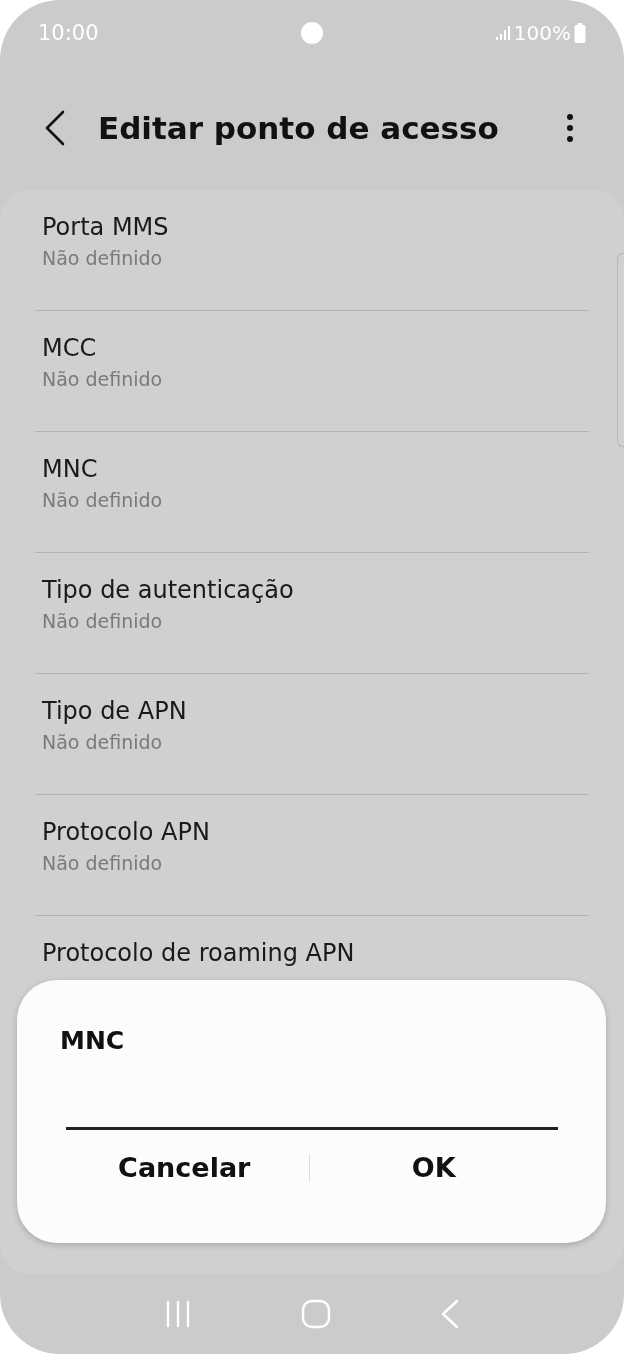 Image resolution: width=624 pixels, height=1354 pixels. I want to click on page-title: Editar ponto de acesso, so click(299, 128).